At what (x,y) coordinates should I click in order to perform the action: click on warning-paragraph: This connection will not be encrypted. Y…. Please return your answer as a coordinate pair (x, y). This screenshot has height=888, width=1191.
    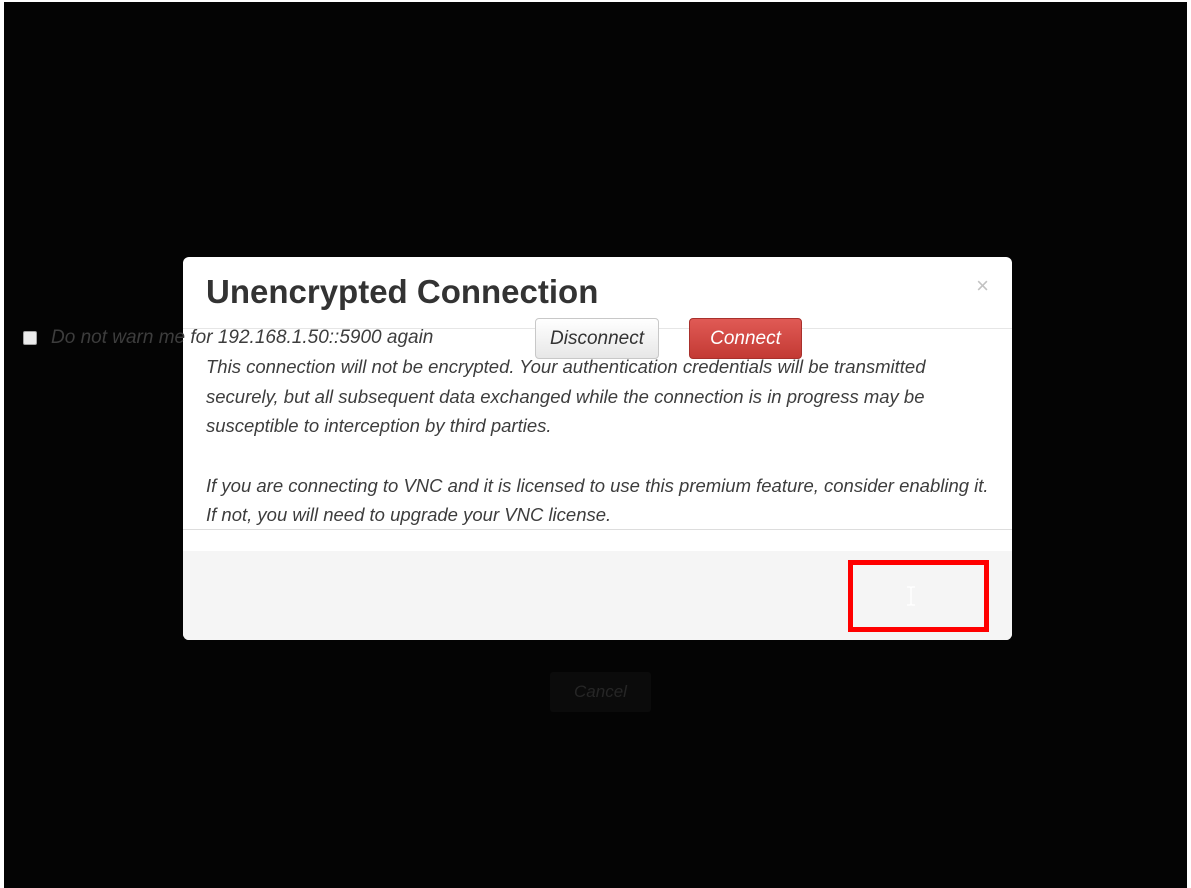
    Looking at the image, I should click on (566, 396).